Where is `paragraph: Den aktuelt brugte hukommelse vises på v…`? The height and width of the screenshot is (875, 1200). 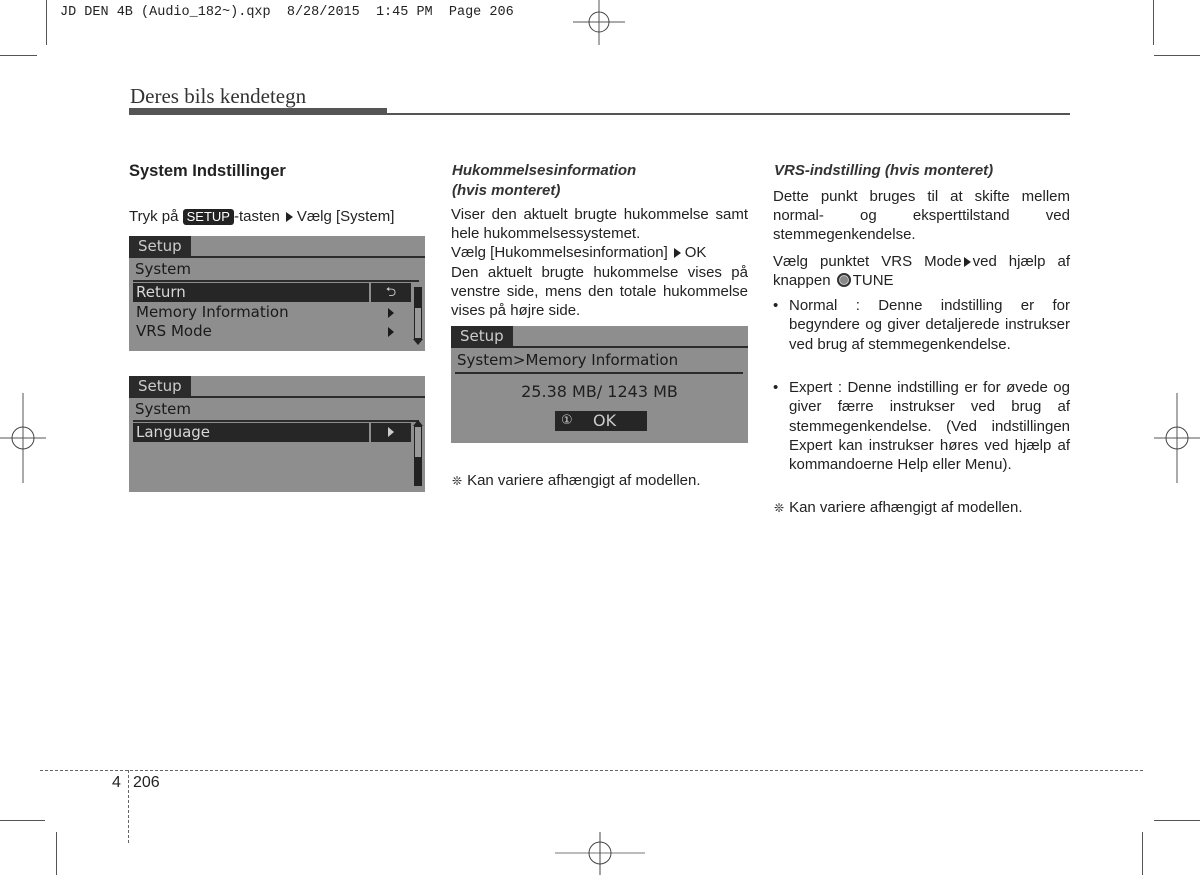 paragraph: Den aktuelt brugte hukommelse vises på v… is located at coordinates (599, 291).